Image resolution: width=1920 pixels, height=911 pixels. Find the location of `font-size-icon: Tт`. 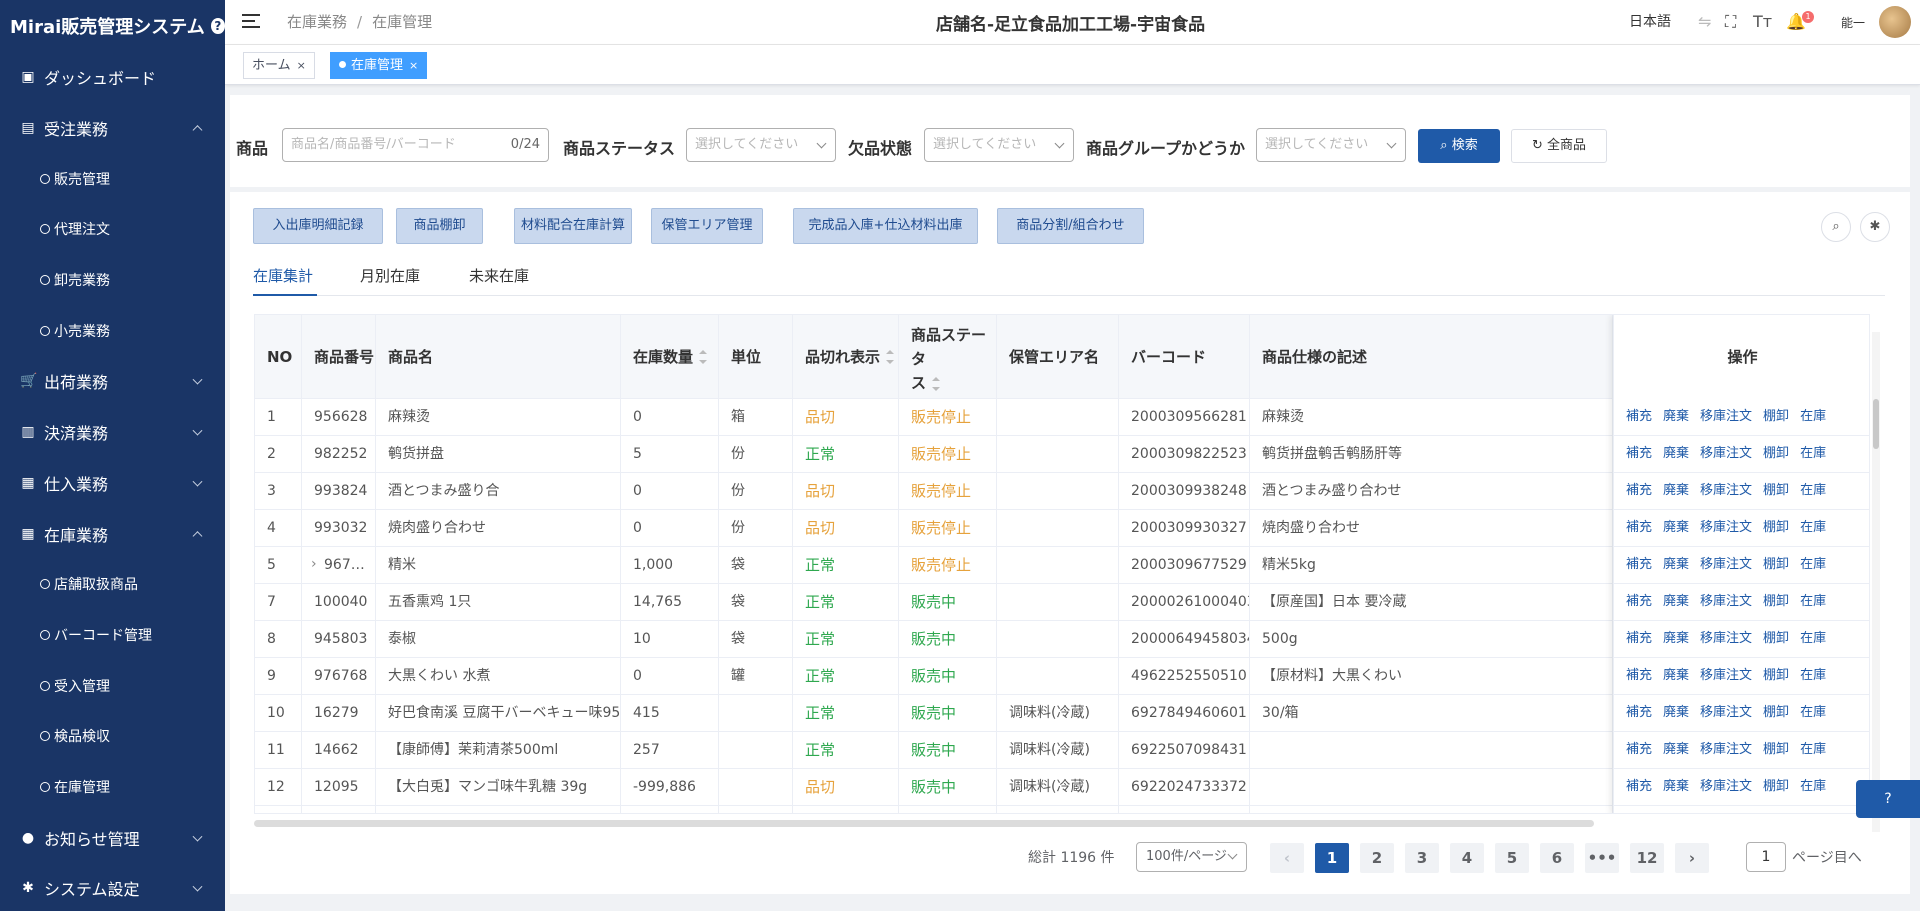

font-size-icon: Tт is located at coordinates (1762, 21).